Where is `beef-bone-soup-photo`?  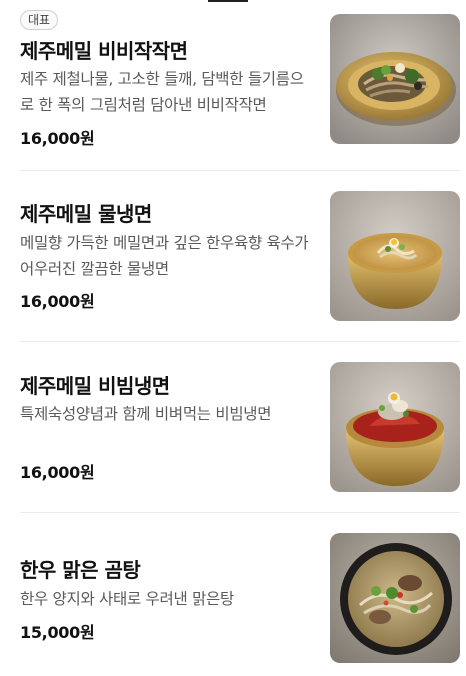 beef-bone-soup-photo is located at coordinates (395, 598).